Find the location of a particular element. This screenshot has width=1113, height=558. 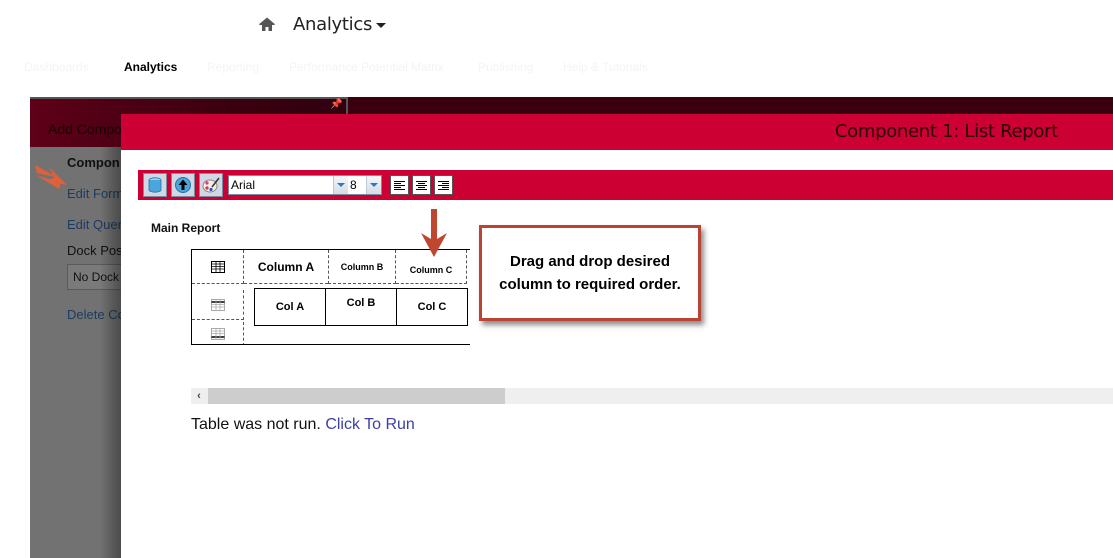

alignment-group is located at coordinates (421, 185).